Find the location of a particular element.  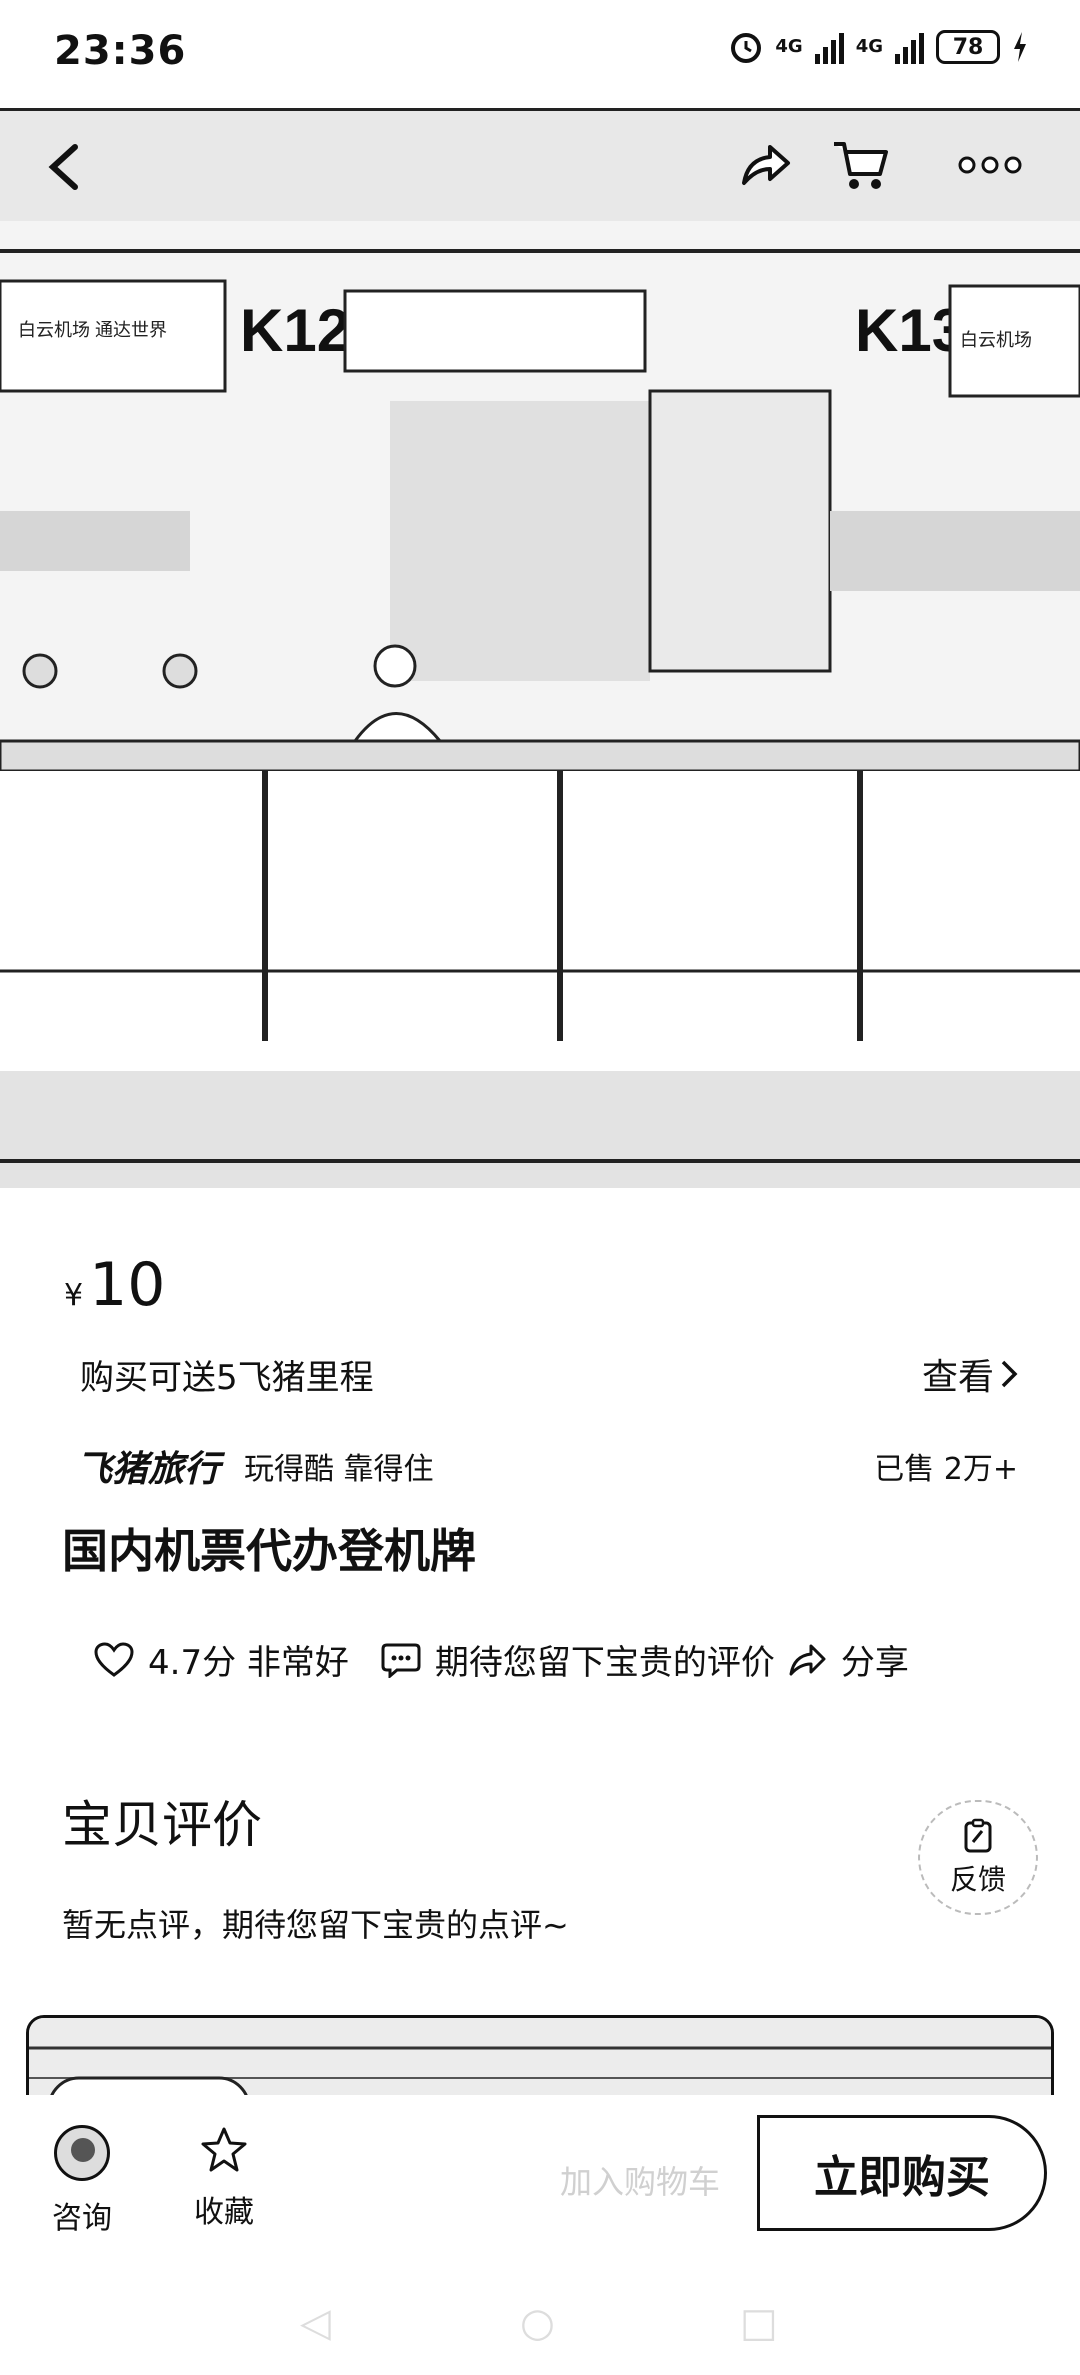

status-bar: 23:36 4G 4G 78 is located at coordinates (540, 54).